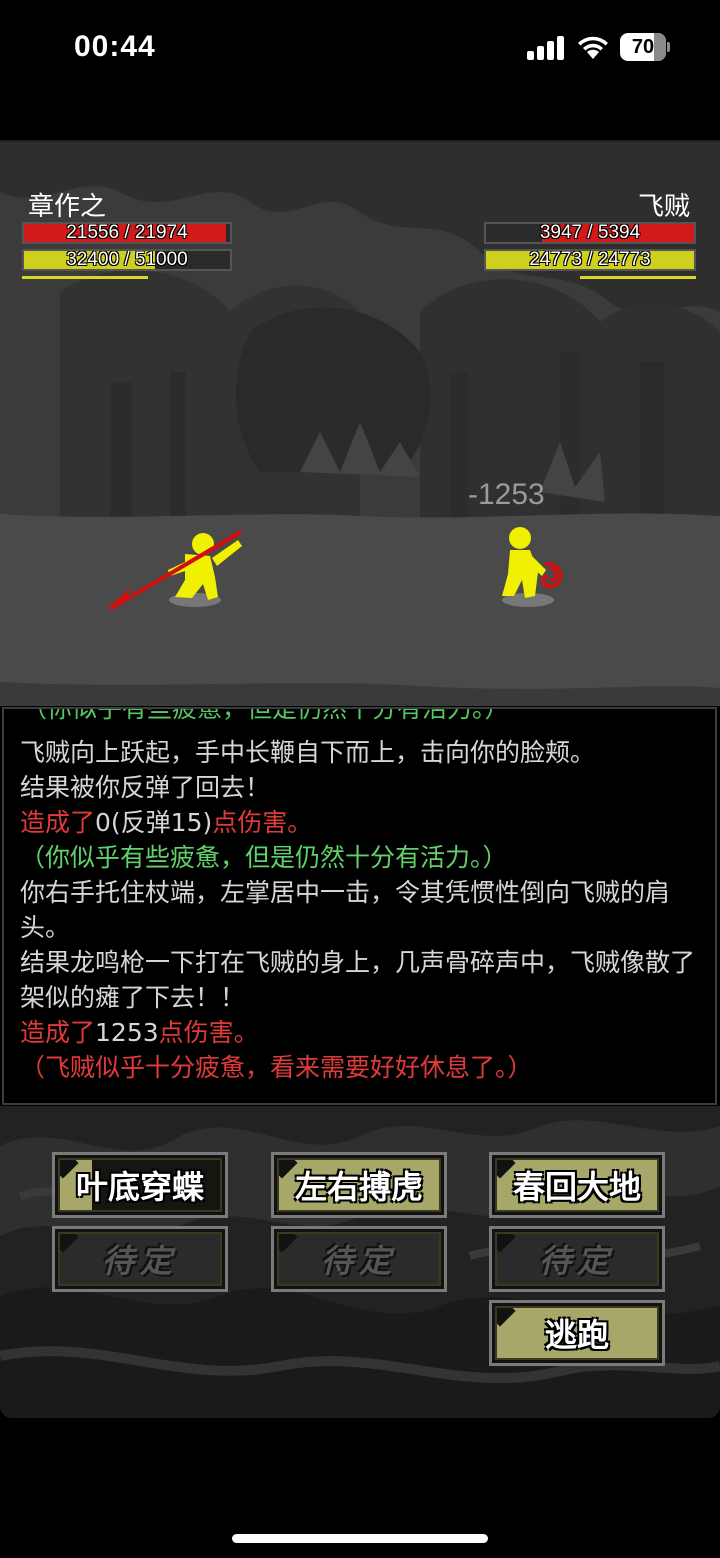 The width and height of the screenshot is (720, 1558). I want to click on player-hp-bar: 21556 / 21974, so click(127, 233).